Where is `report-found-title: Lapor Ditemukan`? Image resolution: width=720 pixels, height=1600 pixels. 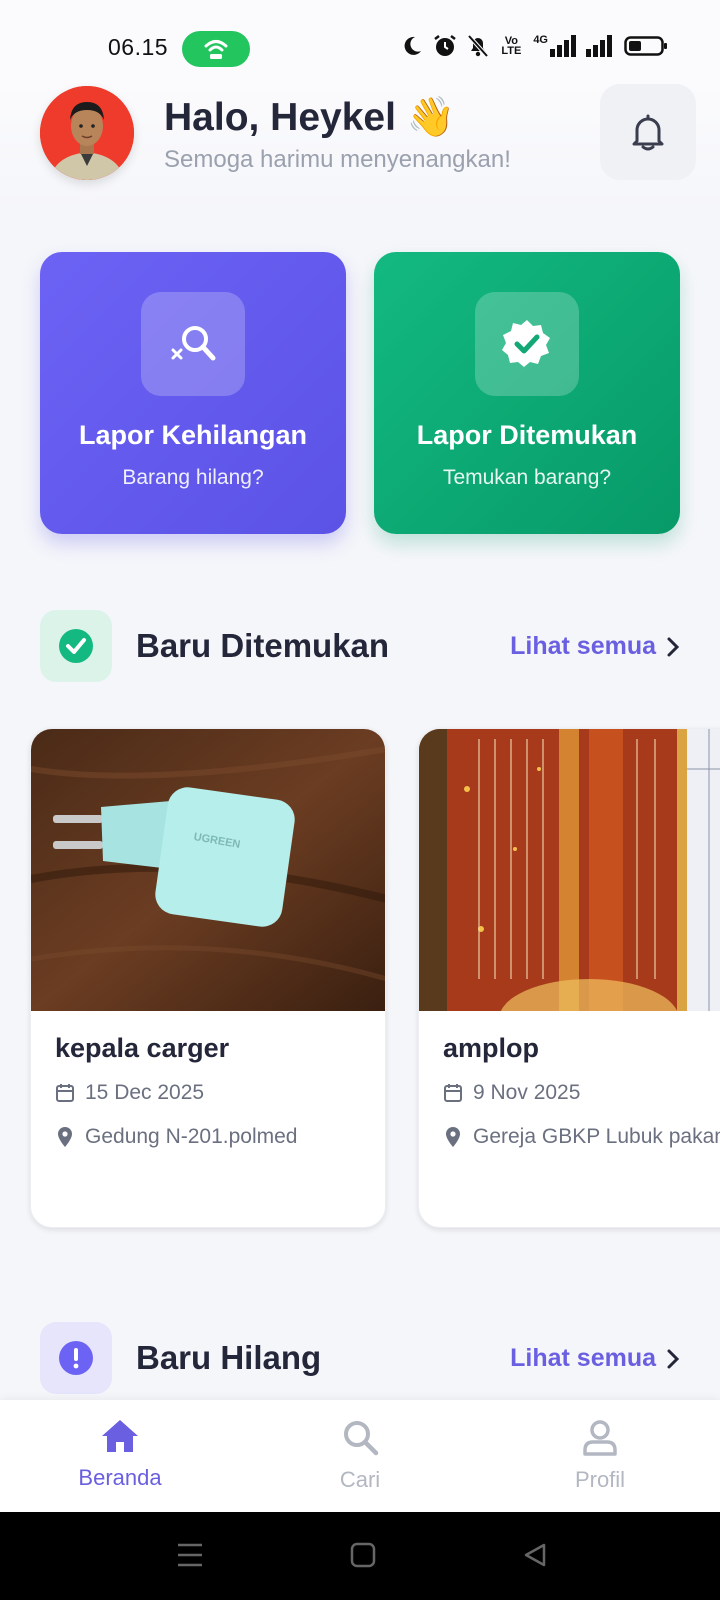
report-found-title: Lapor Ditemukan is located at coordinates (527, 435).